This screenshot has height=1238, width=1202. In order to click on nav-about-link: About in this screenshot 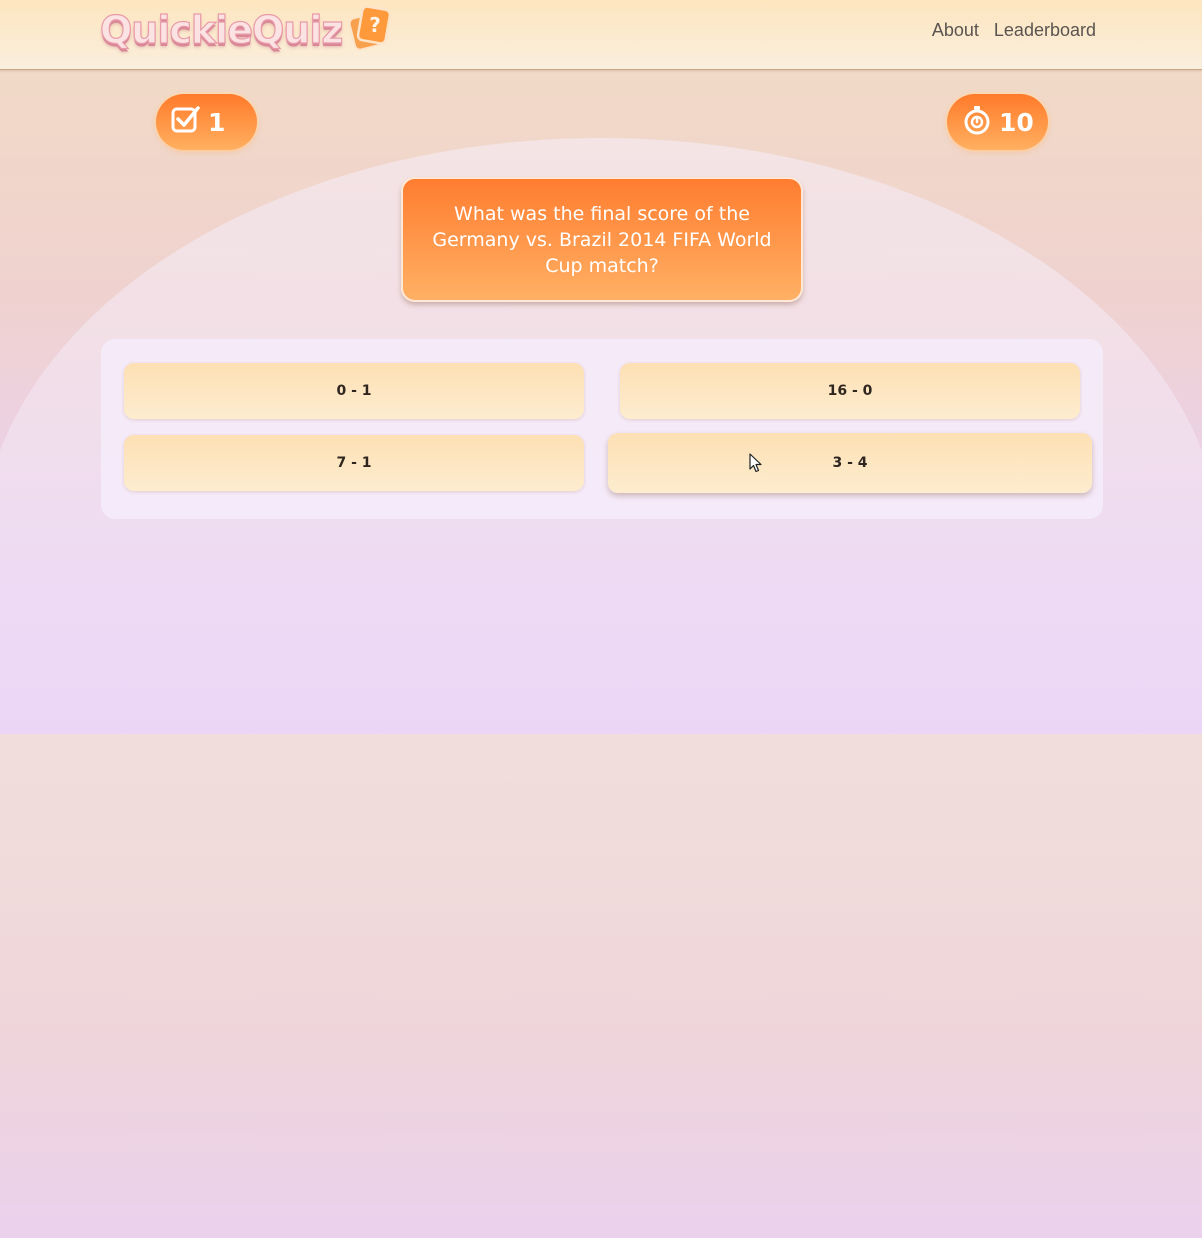, I will do `click(955, 30)`.